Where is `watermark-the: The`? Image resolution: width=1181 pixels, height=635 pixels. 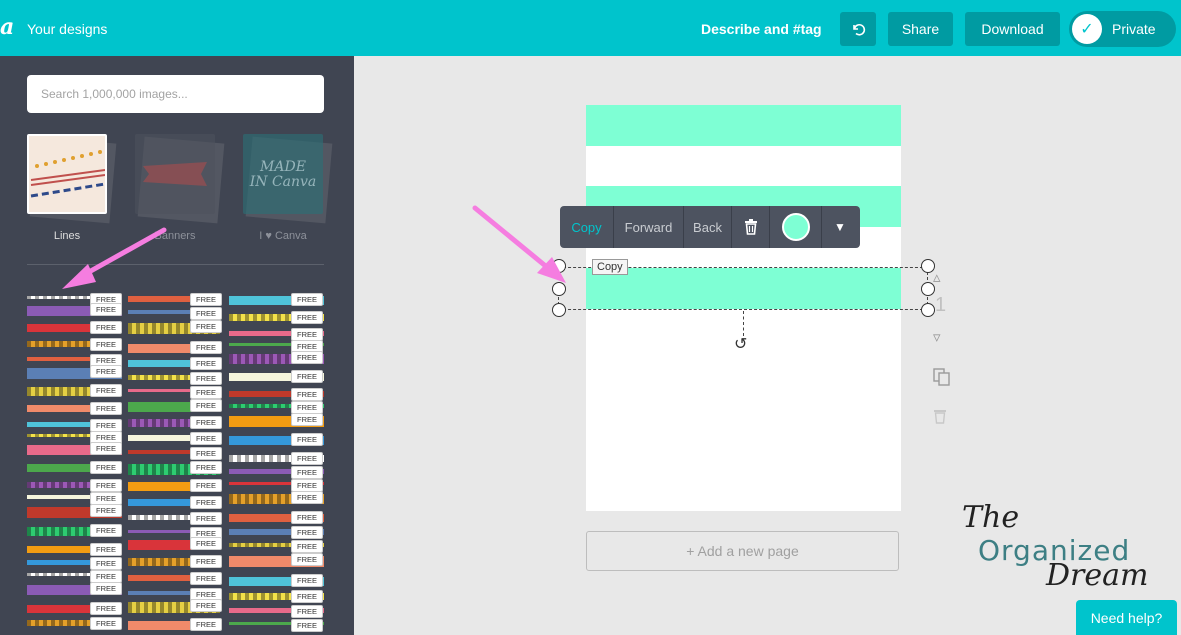
watermark-the: The is located at coordinates (991, 517).